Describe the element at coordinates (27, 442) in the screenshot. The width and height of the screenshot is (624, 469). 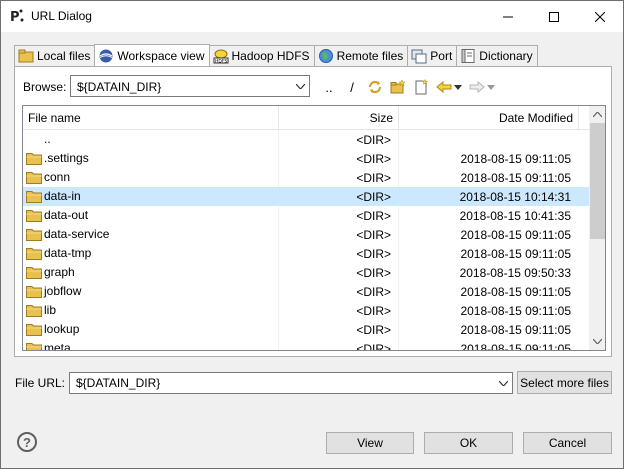
I see `help-icon: ?` at that location.